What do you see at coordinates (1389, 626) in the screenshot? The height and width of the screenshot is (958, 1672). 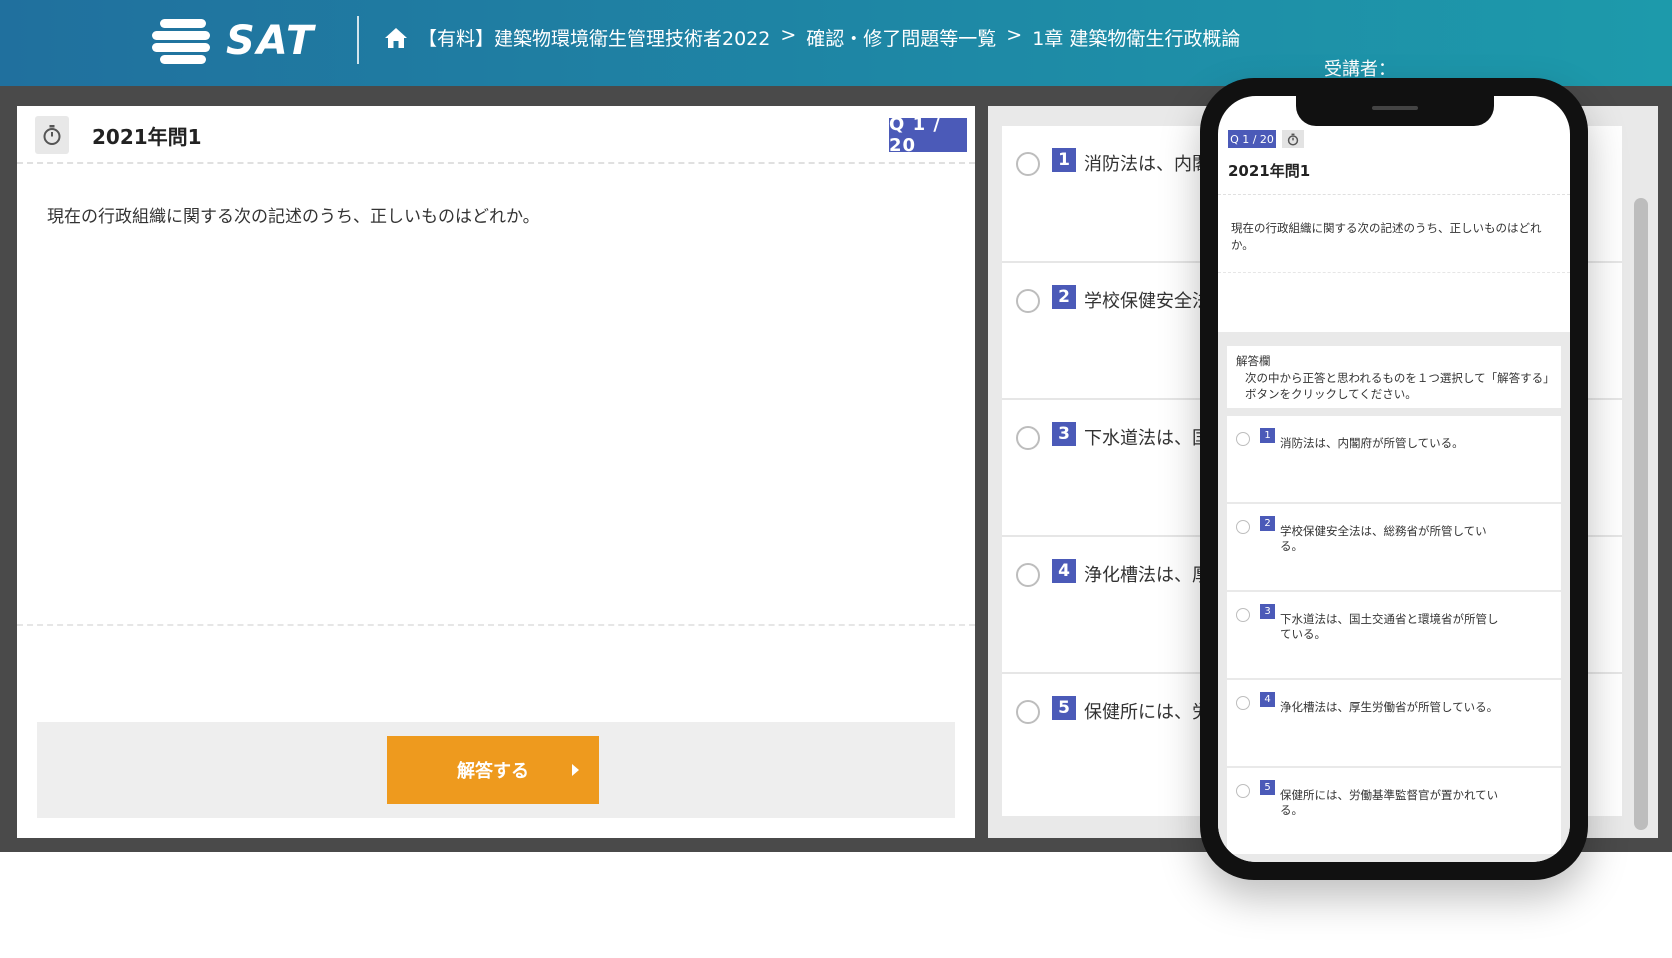 I see `option-text: 下水道法は、国土交通省と環境省が所管している。` at bounding box center [1389, 626].